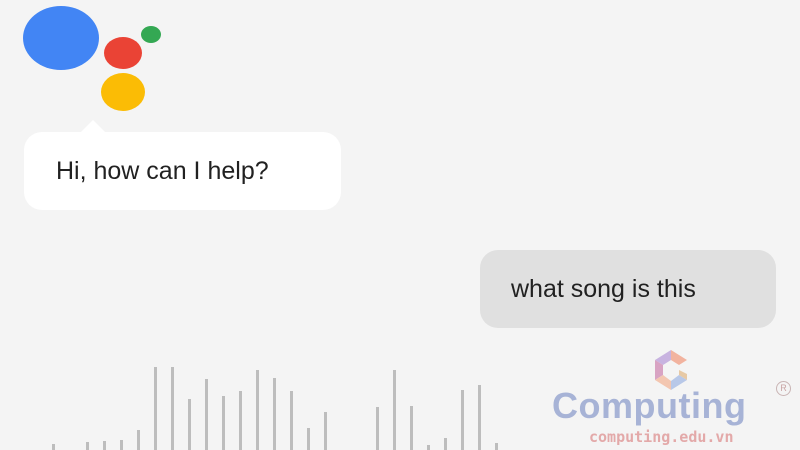  What do you see at coordinates (61, 38) in the screenshot?
I see `assistant-logo-blue-dot` at bounding box center [61, 38].